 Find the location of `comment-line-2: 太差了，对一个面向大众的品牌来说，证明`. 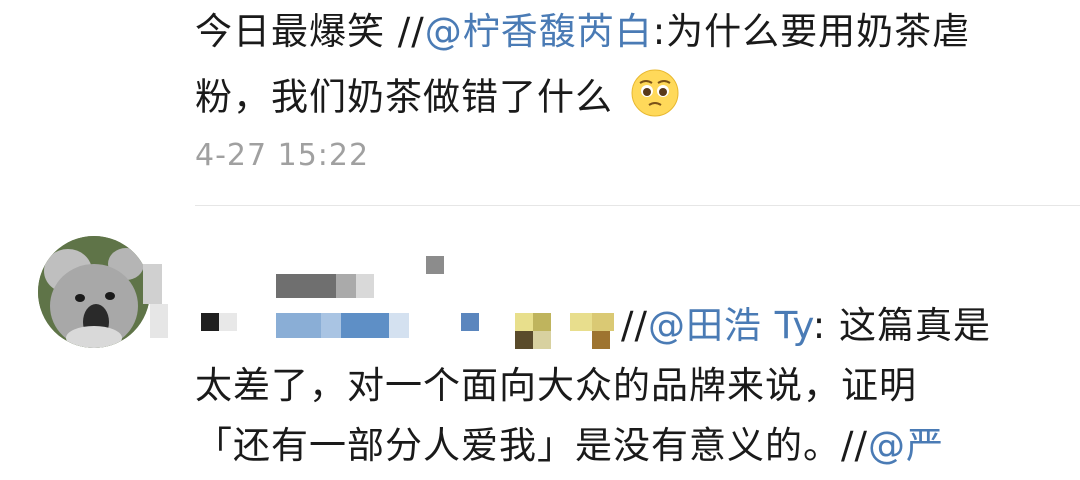

comment-line-2: 太差了，对一个面向大众的品牌来说，证明 is located at coordinates (556, 386).